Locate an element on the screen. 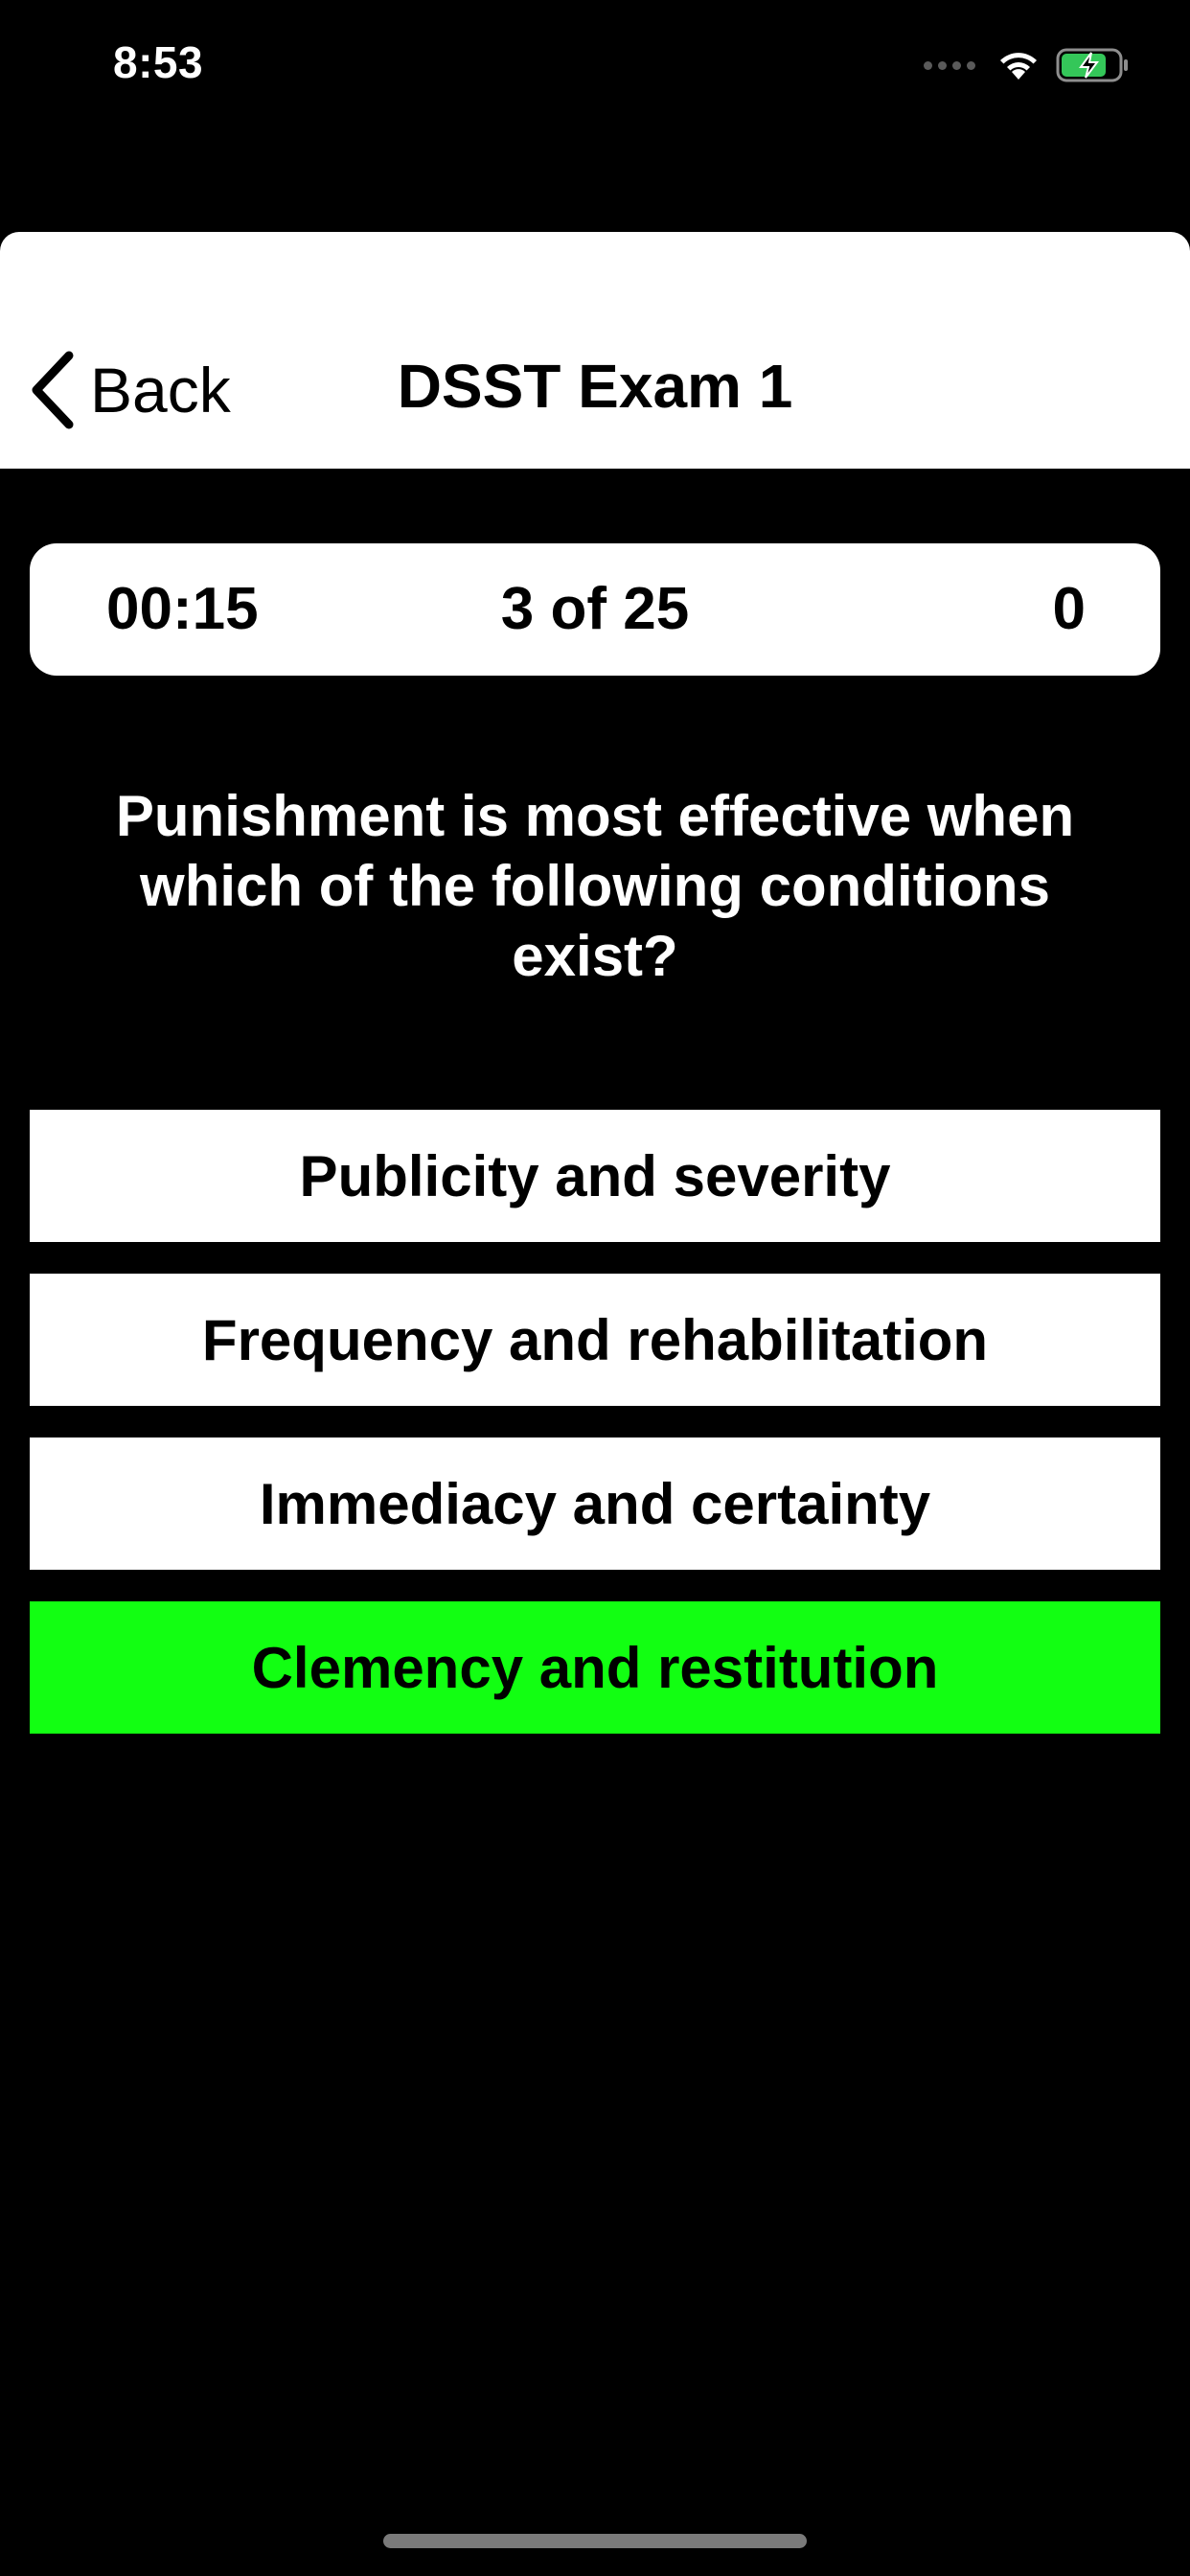  status-bar: 8:53 is located at coordinates (595, 67).